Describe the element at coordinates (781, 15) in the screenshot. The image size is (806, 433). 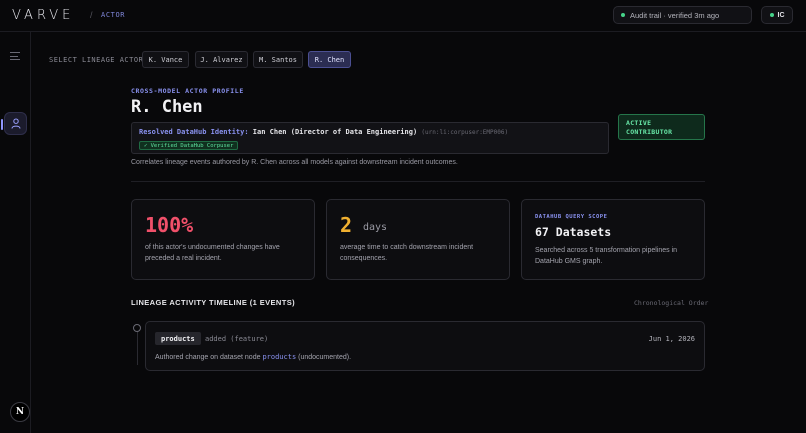
I see `user-initials: IC` at that location.